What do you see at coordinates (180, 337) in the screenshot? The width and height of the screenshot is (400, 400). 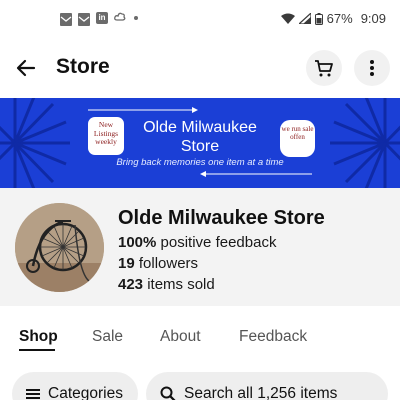 I see `tab-about: About` at bounding box center [180, 337].